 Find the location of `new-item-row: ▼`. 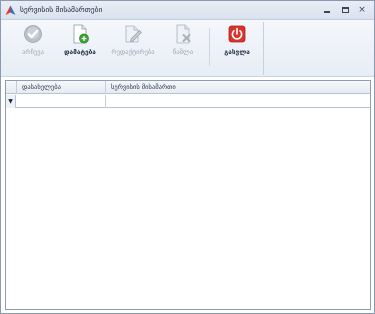

new-item-row: ▼ is located at coordinates (188, 101).